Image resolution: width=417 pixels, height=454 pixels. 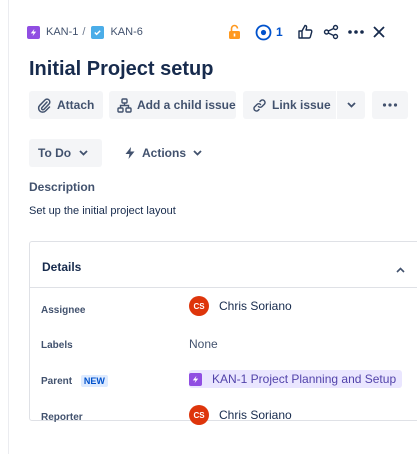 What do you see at coordinates (63, 310) in the screenshot?
I see `assignee-label: Assignee` at bounding box center [63, 310].